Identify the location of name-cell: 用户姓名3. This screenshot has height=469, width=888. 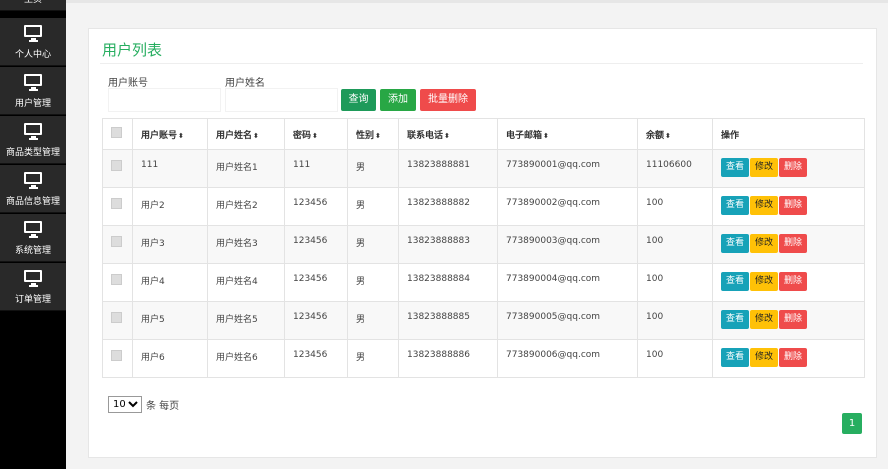
(246, 244).